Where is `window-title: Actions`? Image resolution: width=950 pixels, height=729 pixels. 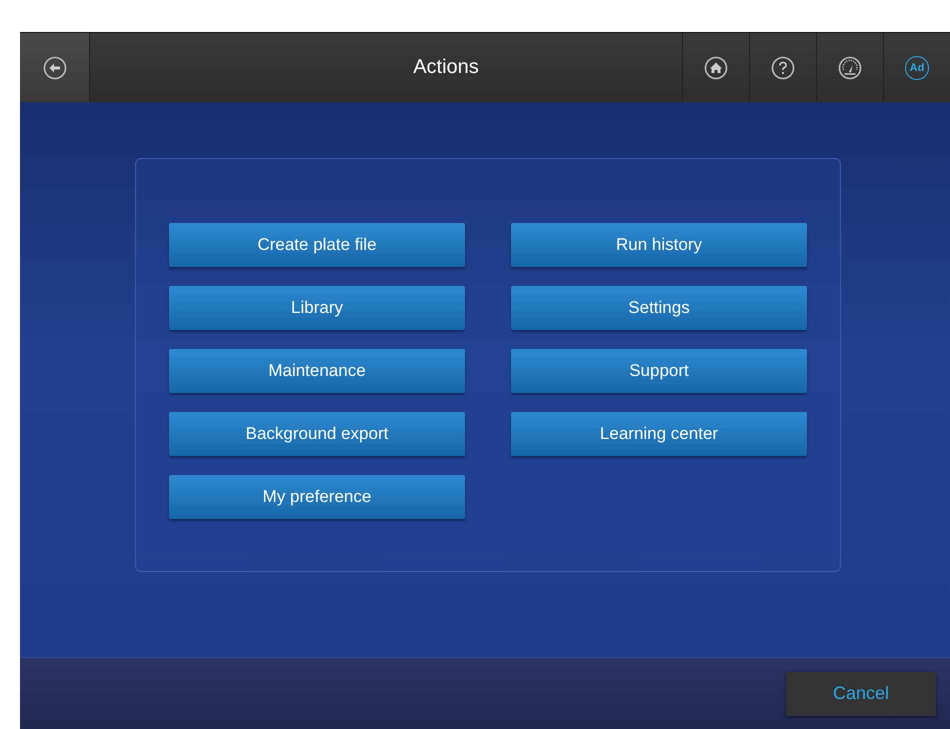
window-title: Actions is located at coordinates (446, 67).